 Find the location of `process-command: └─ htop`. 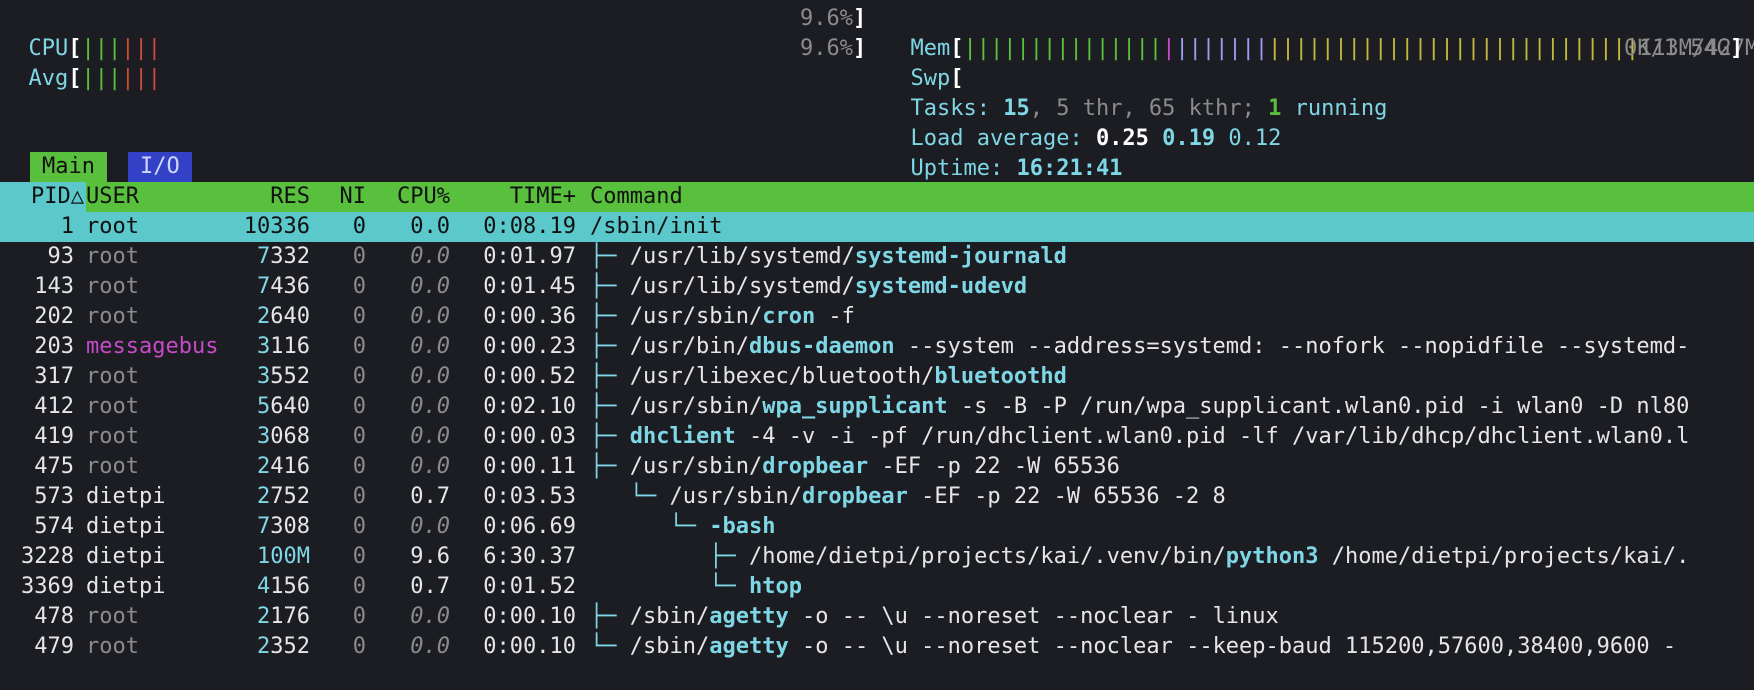

process-command: └─ htop is located at coordinates (696, 586).